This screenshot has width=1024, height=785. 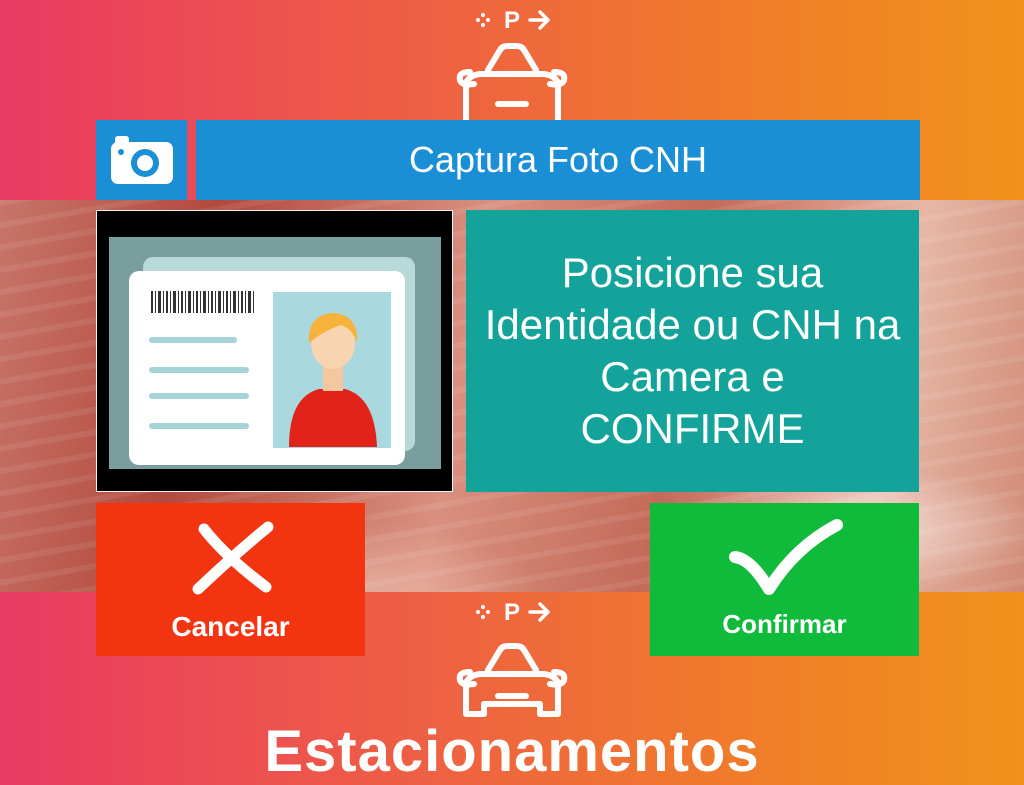 I want to click on camera-icon, so click(x=141, y=160).